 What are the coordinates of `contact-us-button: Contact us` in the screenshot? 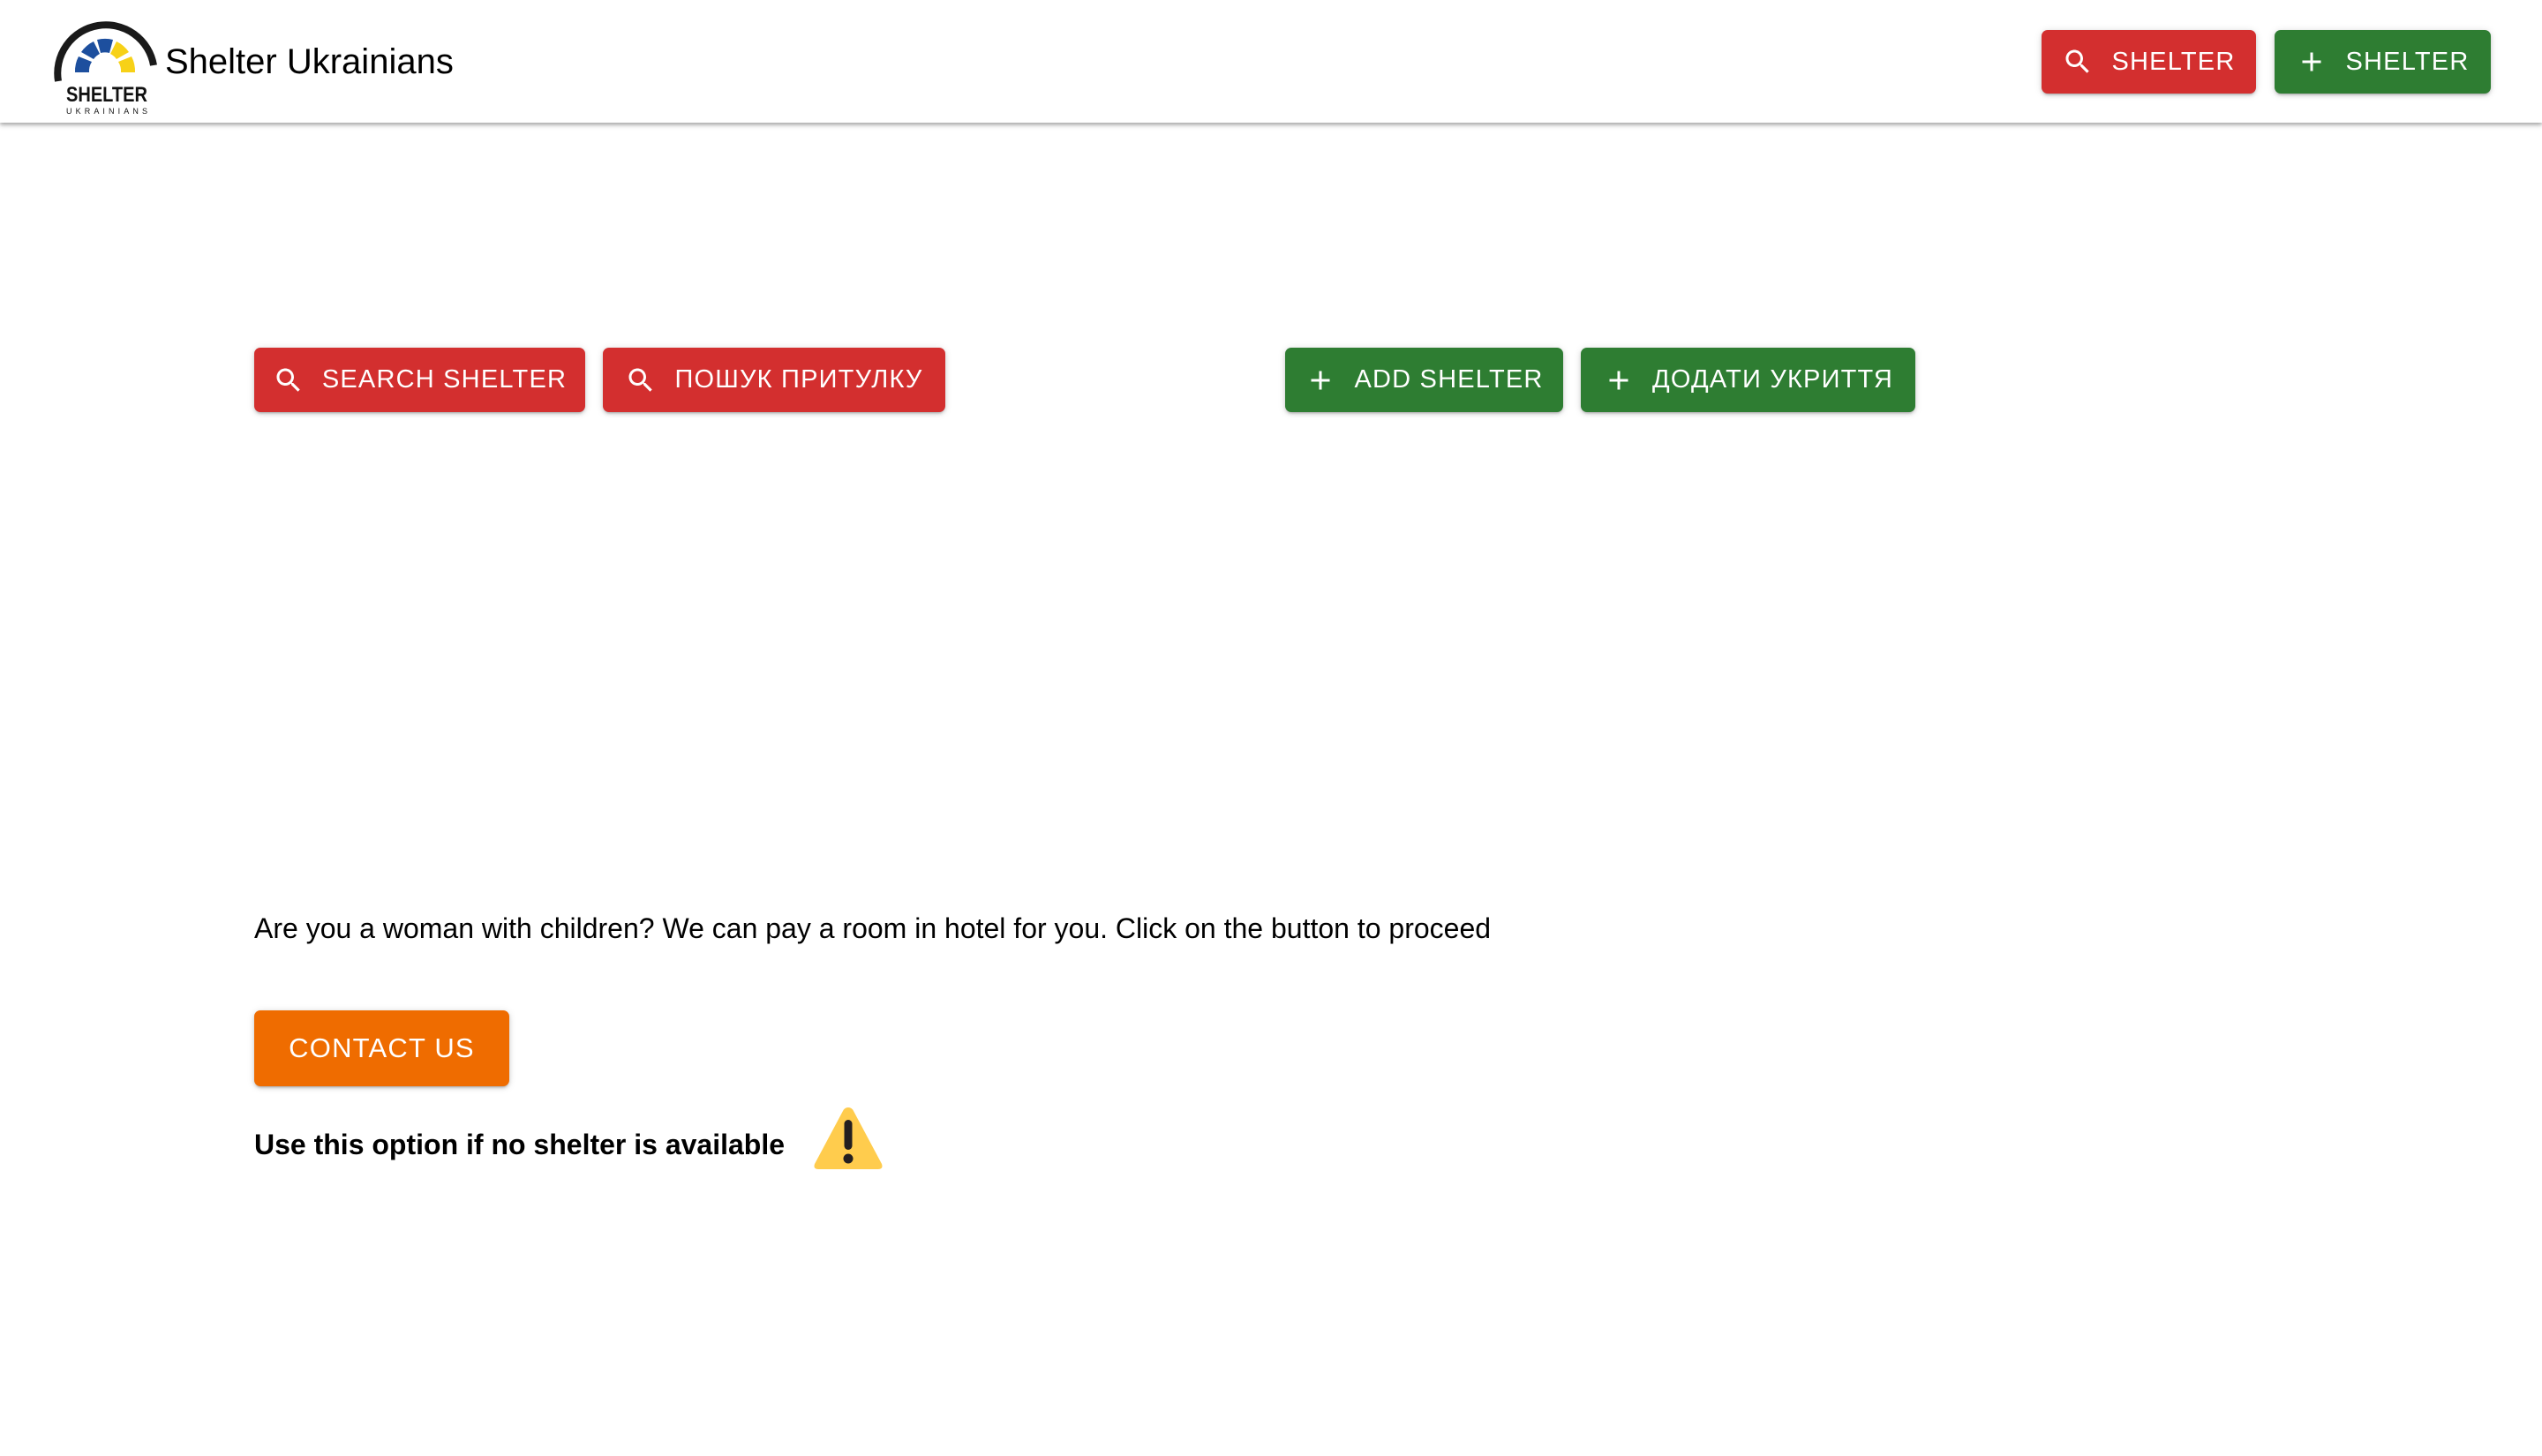 It's located at (381, 1048).